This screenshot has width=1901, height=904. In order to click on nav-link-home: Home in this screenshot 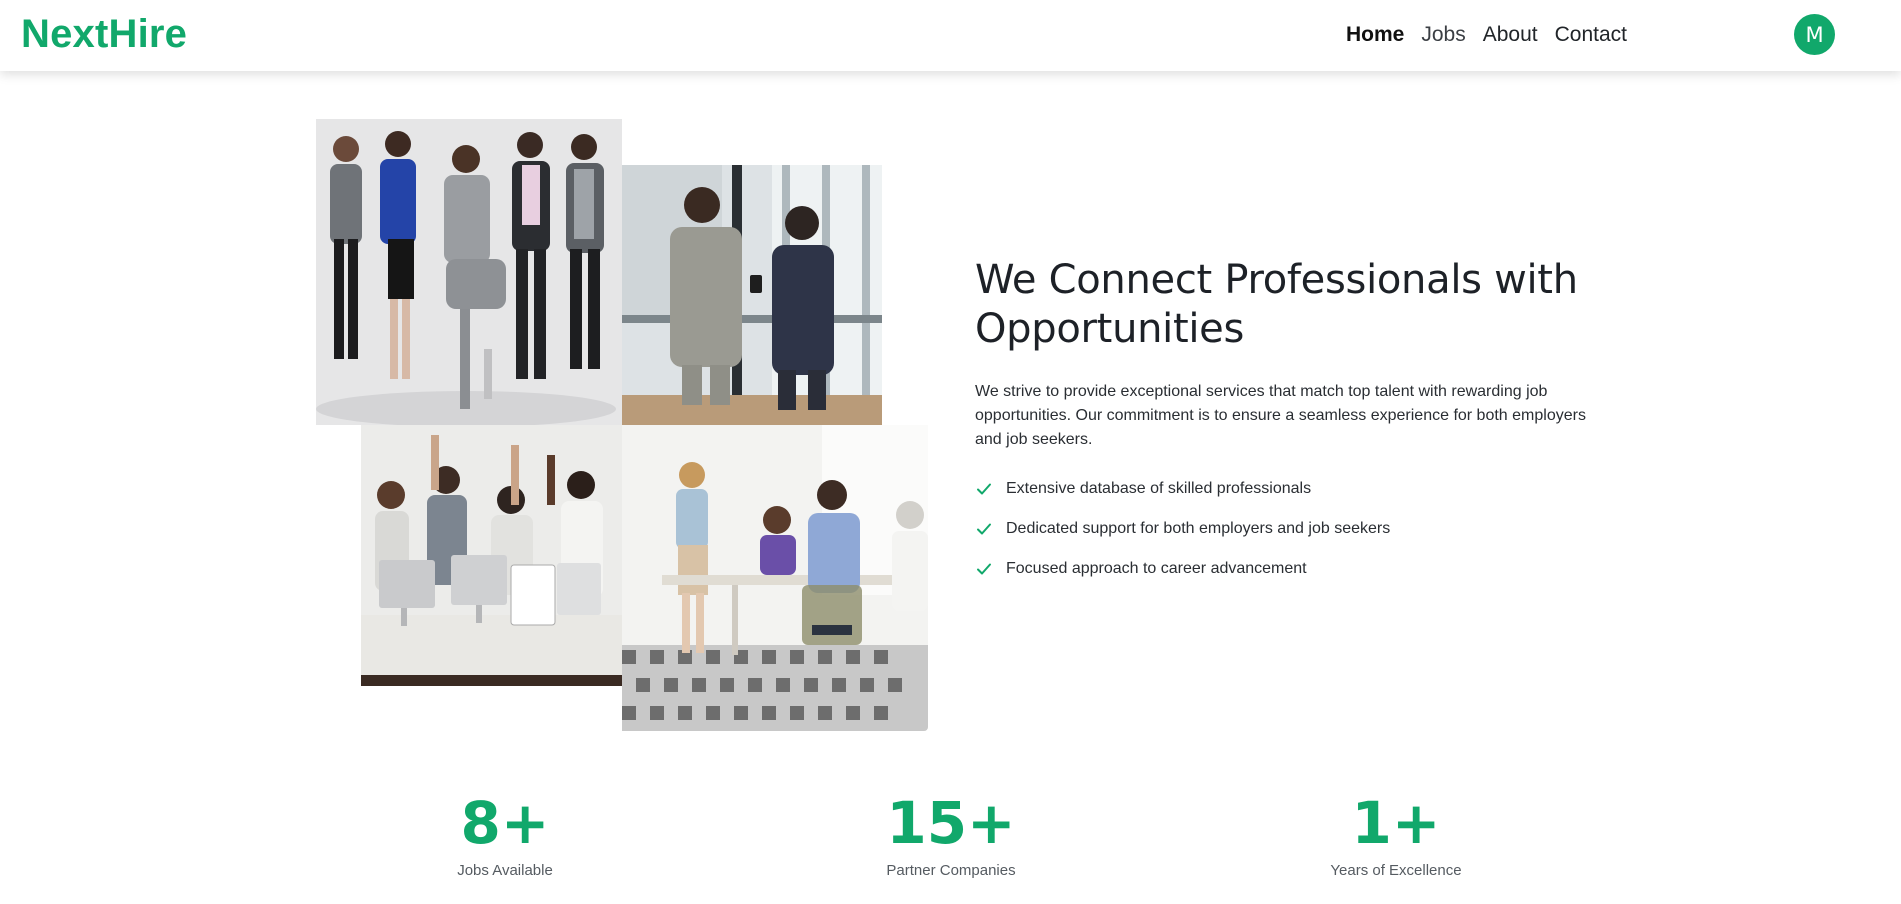, I will do `click(1375, 35)`.